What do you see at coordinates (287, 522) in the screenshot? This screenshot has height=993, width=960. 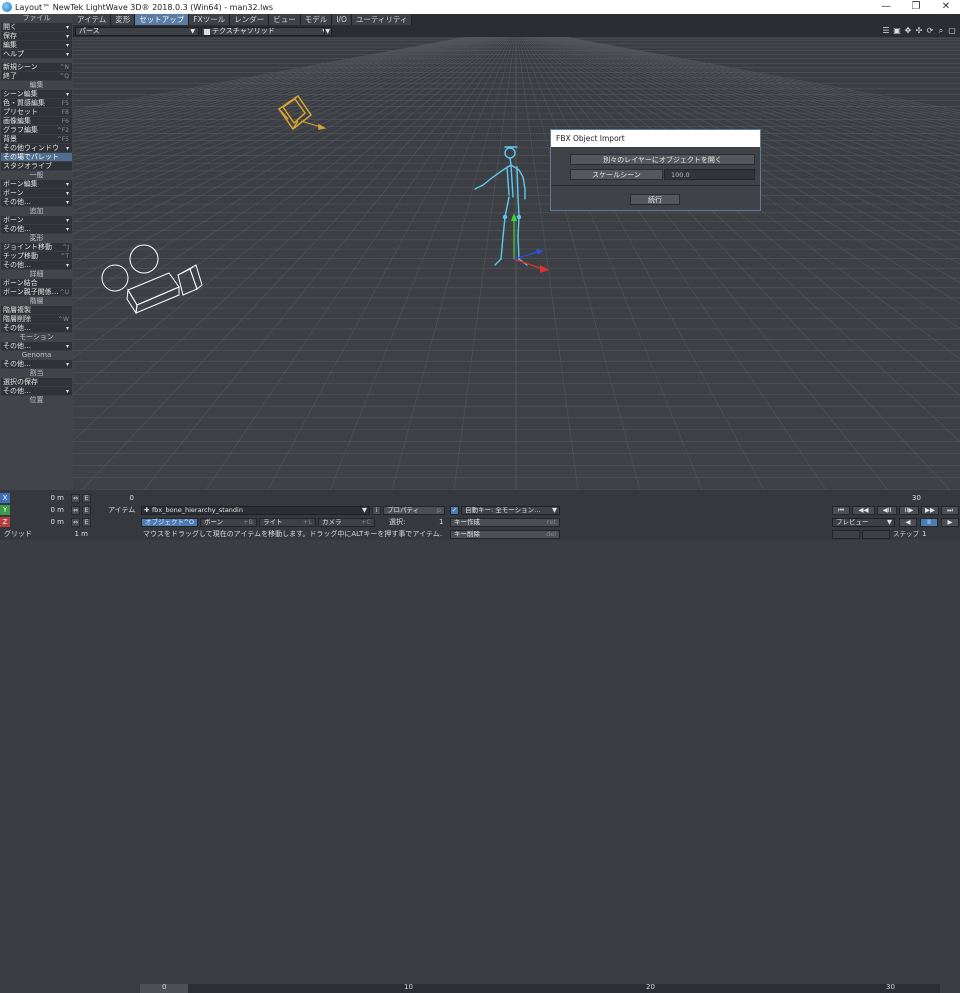 I see `light-mode-button: ライト +L` at bounding box center [287, 522].